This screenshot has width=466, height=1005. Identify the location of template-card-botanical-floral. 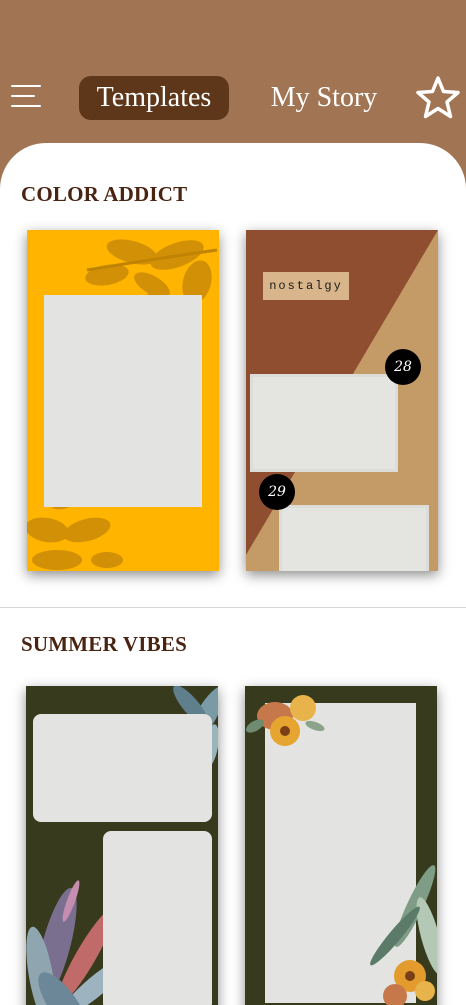
(341, 845).